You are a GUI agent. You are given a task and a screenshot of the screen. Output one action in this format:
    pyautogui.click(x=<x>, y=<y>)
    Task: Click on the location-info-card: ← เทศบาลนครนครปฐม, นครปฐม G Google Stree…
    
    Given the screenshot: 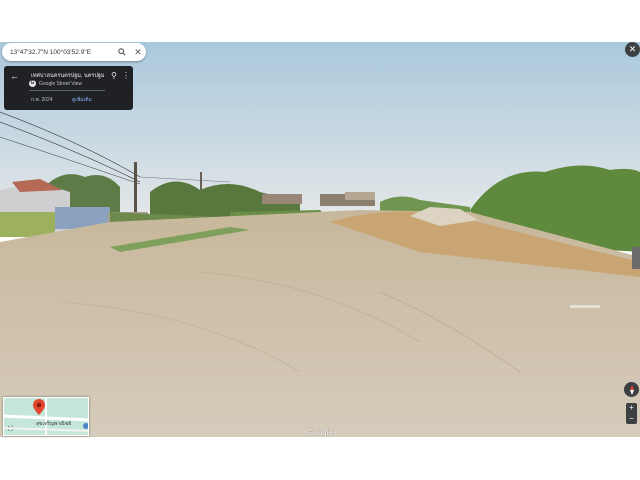 What is the action you would take?
    pyautogui.click(x=68, y=88)
    